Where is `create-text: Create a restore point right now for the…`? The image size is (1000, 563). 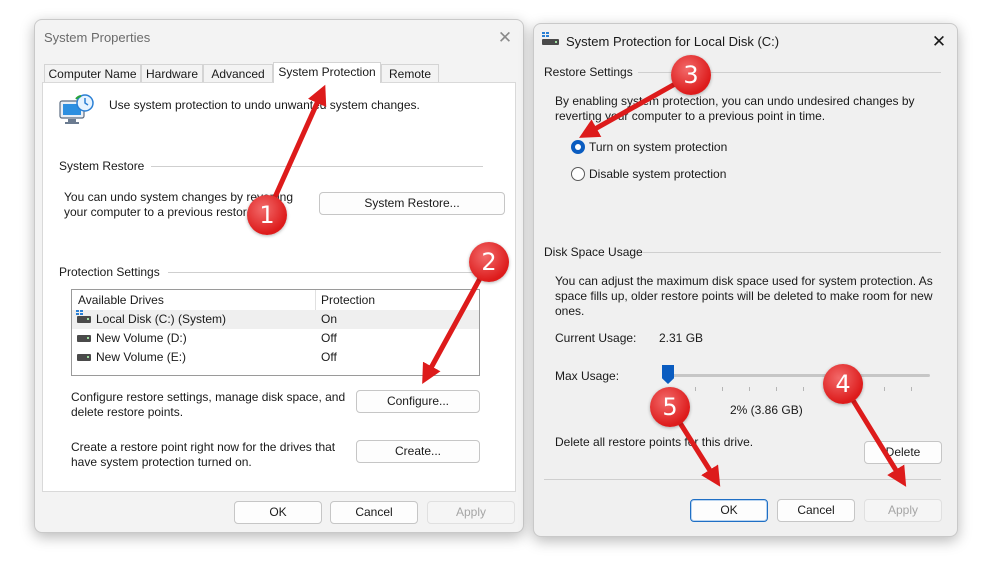 create-text: Create a restore point right now for the… is located at coordinates (203, 454).